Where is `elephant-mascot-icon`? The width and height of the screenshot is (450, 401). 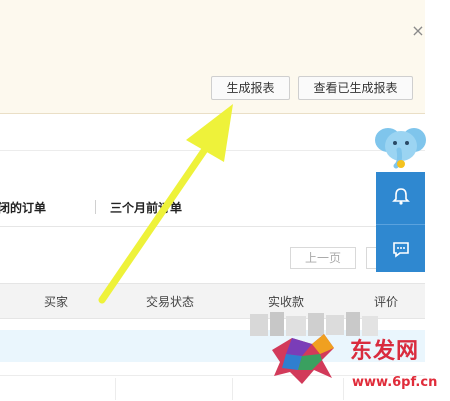 elephant-mascot-icon is located at coordinates (400, 148).